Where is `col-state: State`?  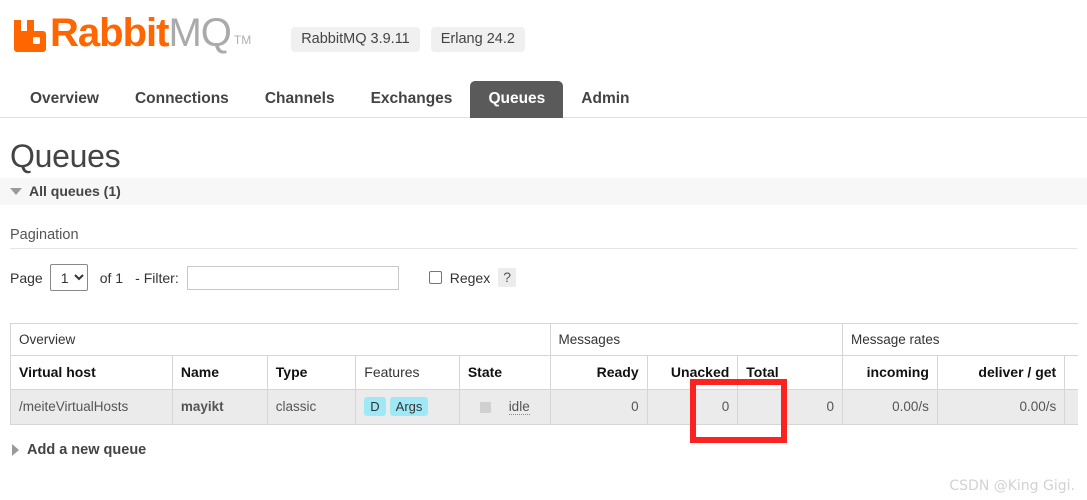
col-state: State is located at coordinates (504, 372).